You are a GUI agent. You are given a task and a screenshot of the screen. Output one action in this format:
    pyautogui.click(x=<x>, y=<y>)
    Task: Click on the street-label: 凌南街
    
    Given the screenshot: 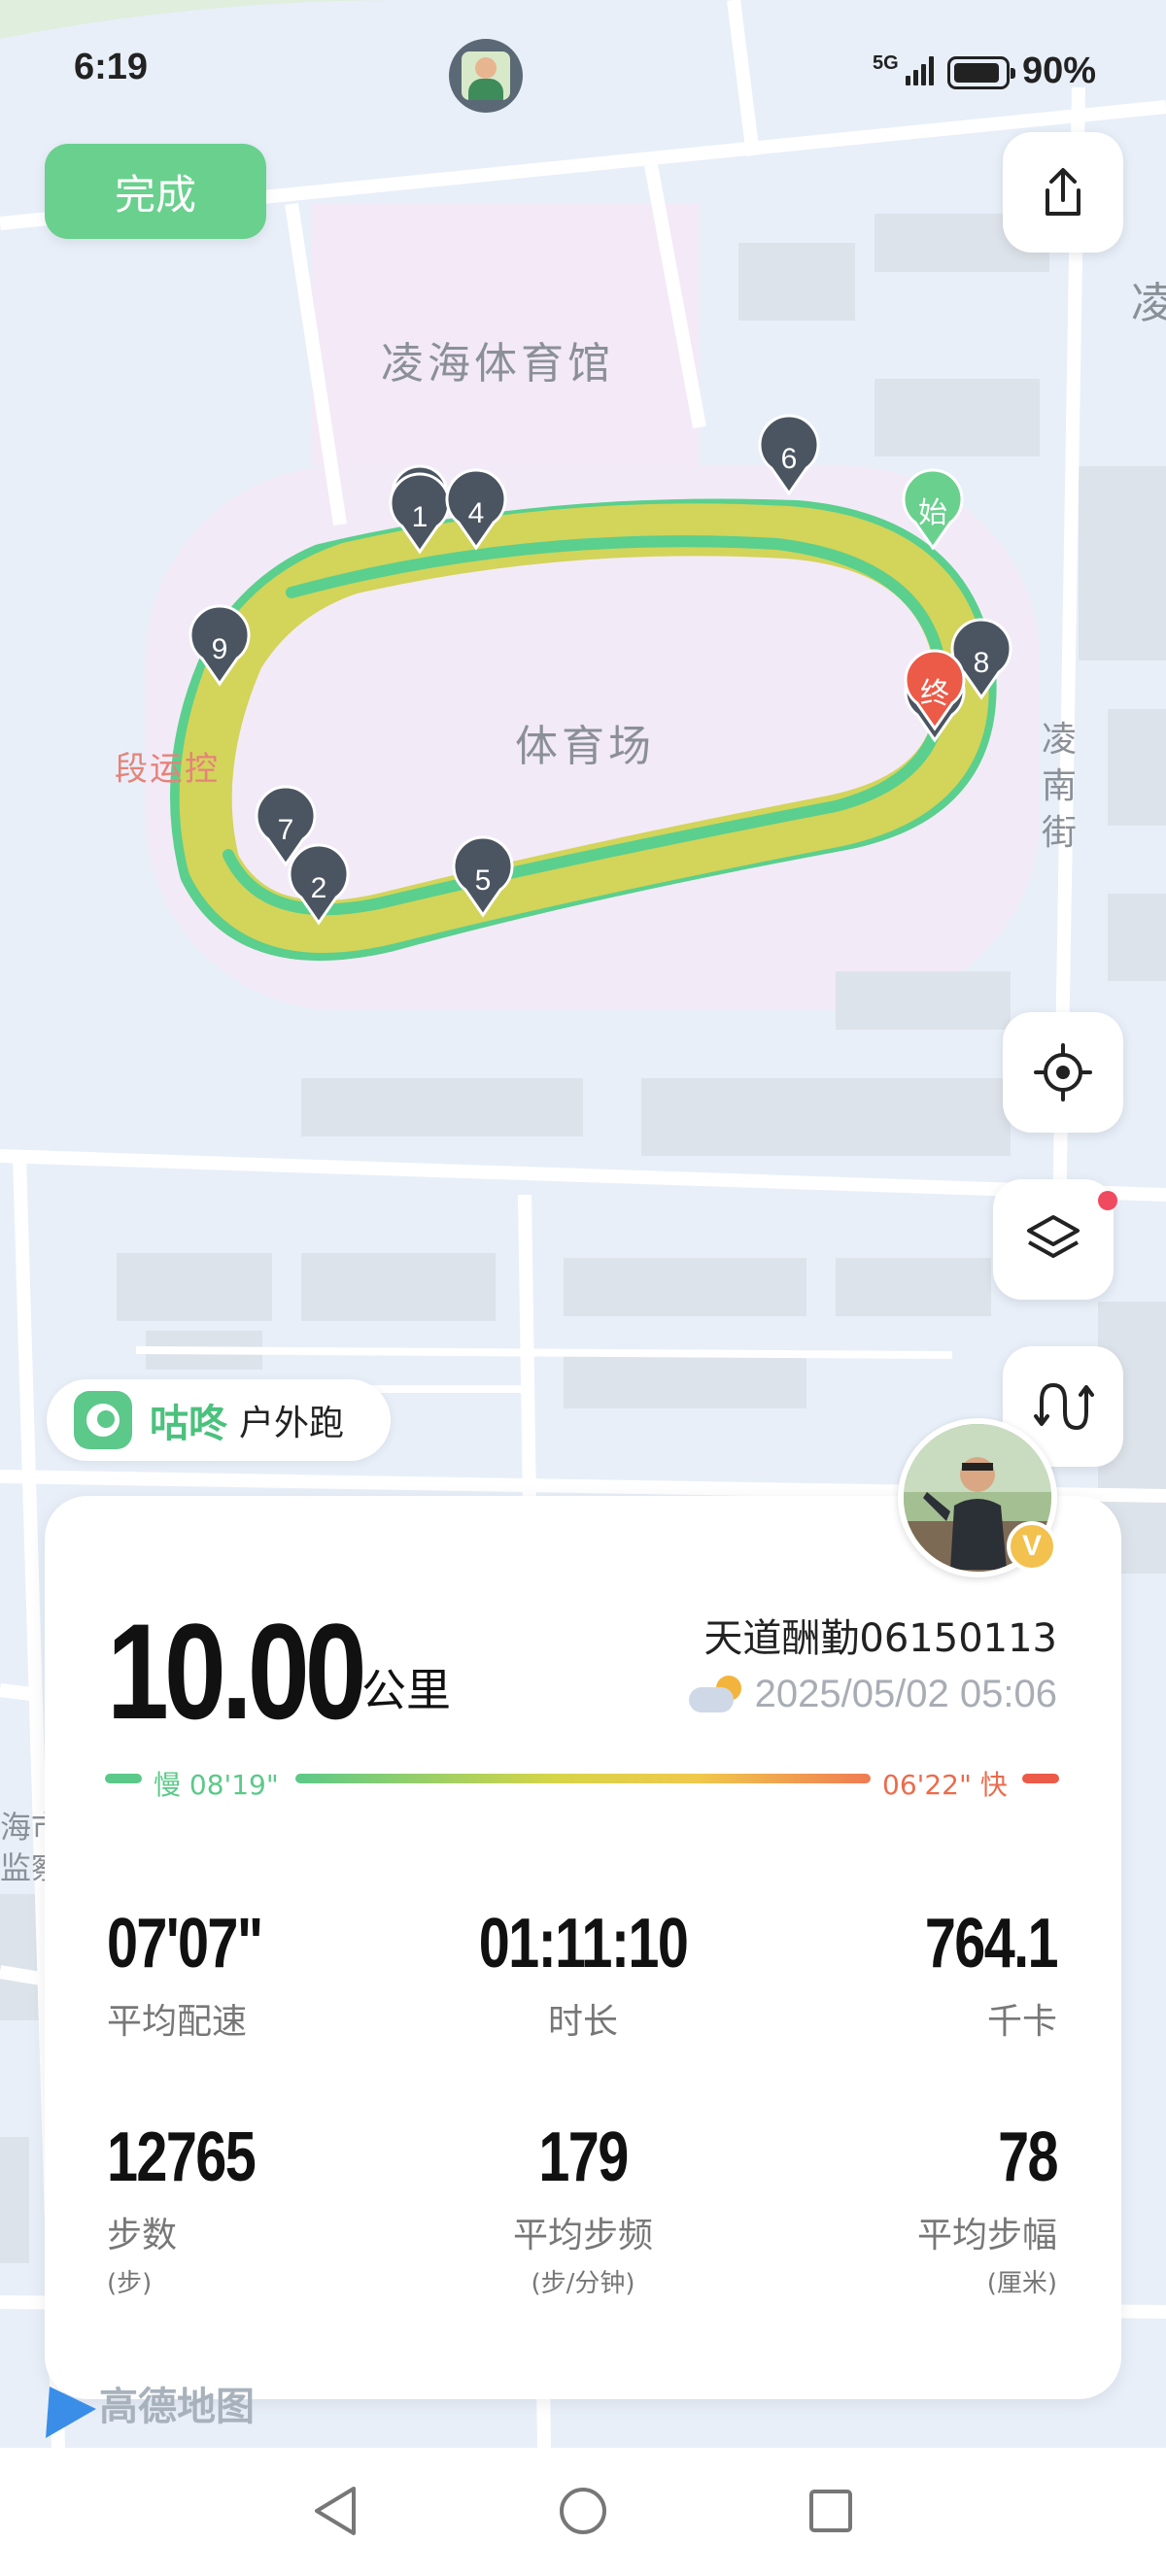 What is the action you would take?
    pyautogui.click(x=1060, y=786)
    